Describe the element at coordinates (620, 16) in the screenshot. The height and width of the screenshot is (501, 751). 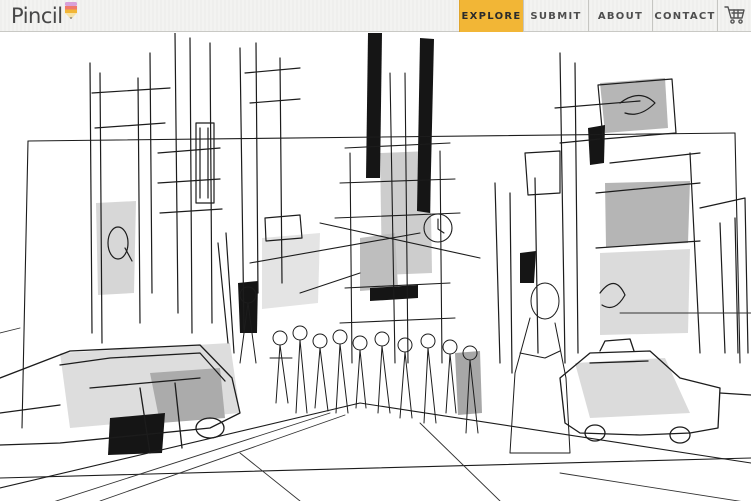
I see `nav-about: ABOUT` at that location.